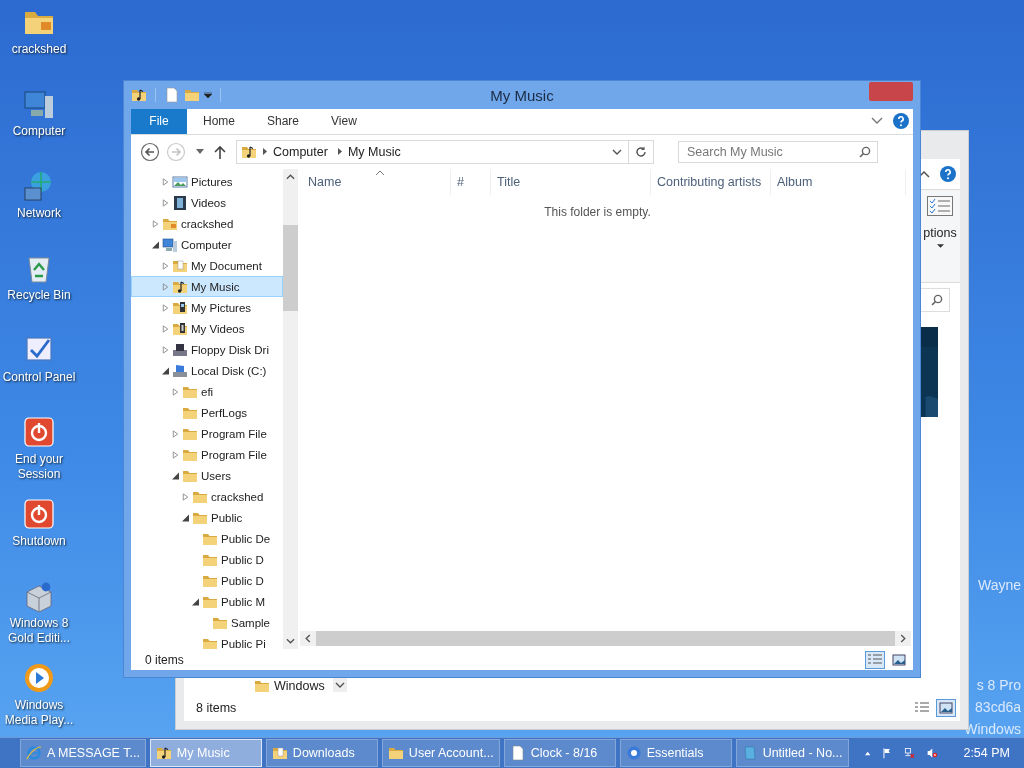 The width and height of the screenshot is (1024, 768). What do you see at coordinates (207, 287) in the screenshot?
I see `tree-item: My Music` at bounding box center [207, 287].